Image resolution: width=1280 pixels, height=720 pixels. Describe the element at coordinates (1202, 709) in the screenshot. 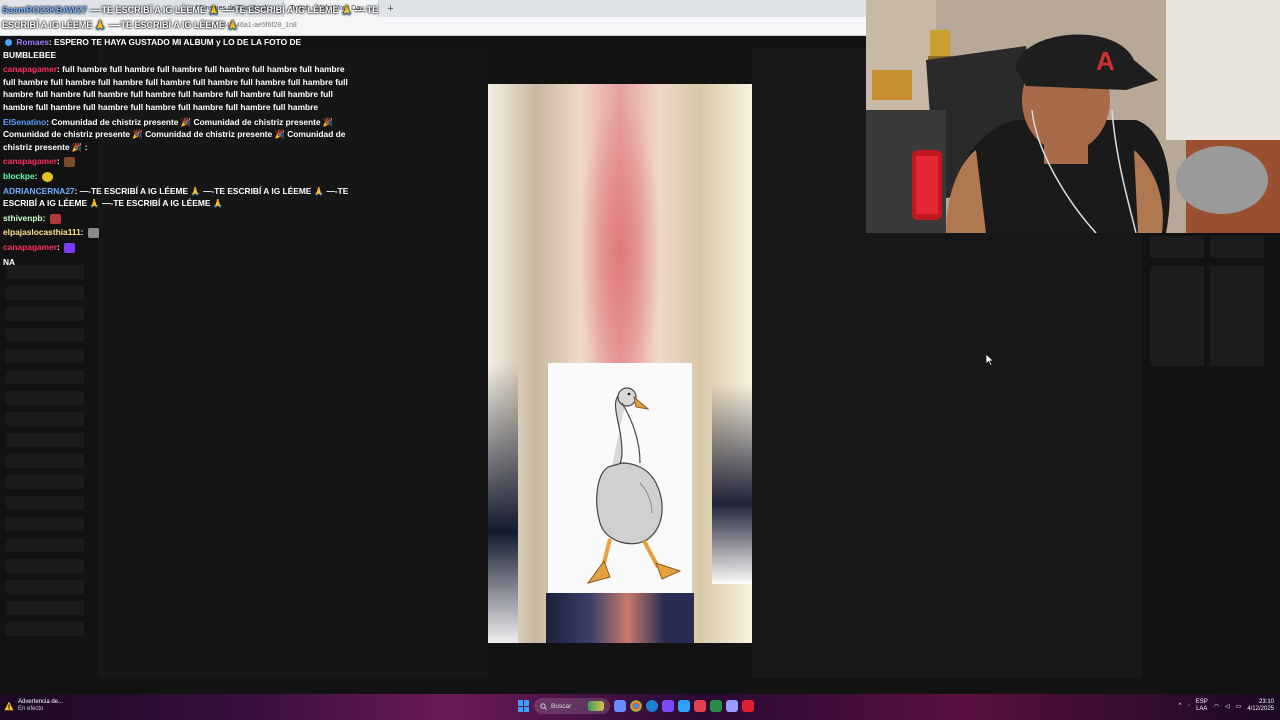

I see `language-bottom: LAA` at that location.